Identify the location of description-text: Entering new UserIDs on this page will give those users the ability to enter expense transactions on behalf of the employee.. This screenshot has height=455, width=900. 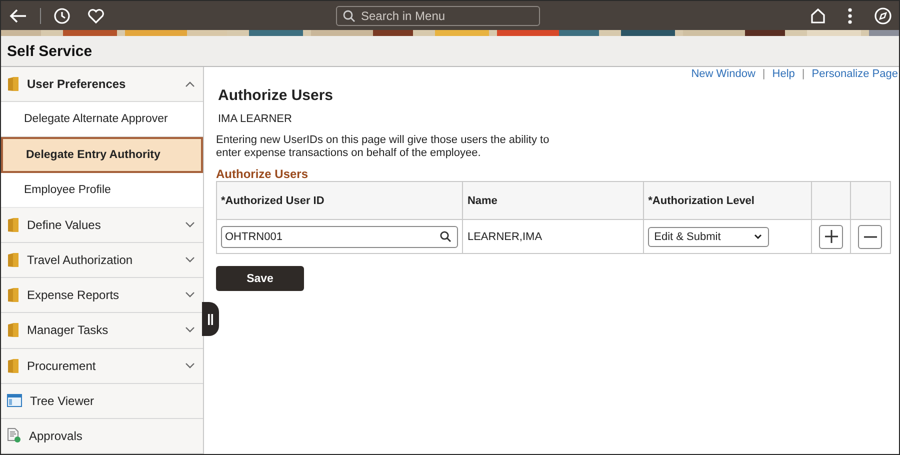
(383, 147).